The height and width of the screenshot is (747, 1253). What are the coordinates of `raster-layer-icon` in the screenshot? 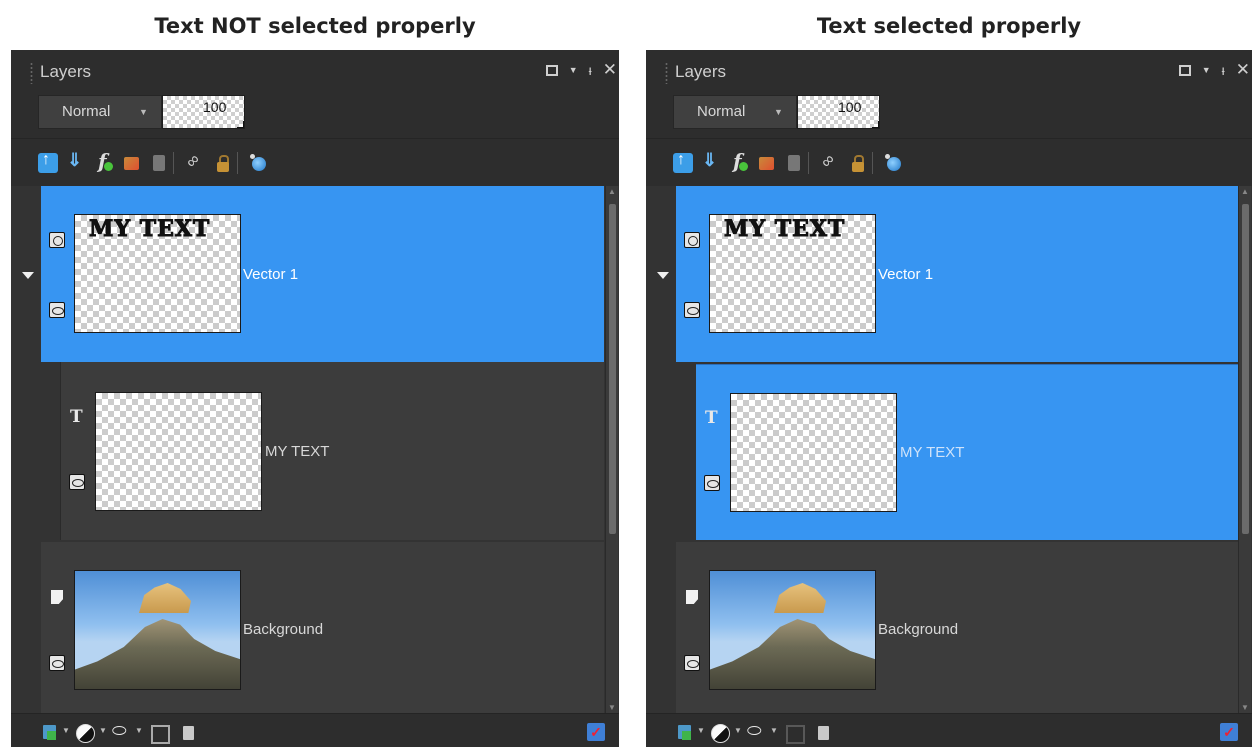 It's located at (692, 597).